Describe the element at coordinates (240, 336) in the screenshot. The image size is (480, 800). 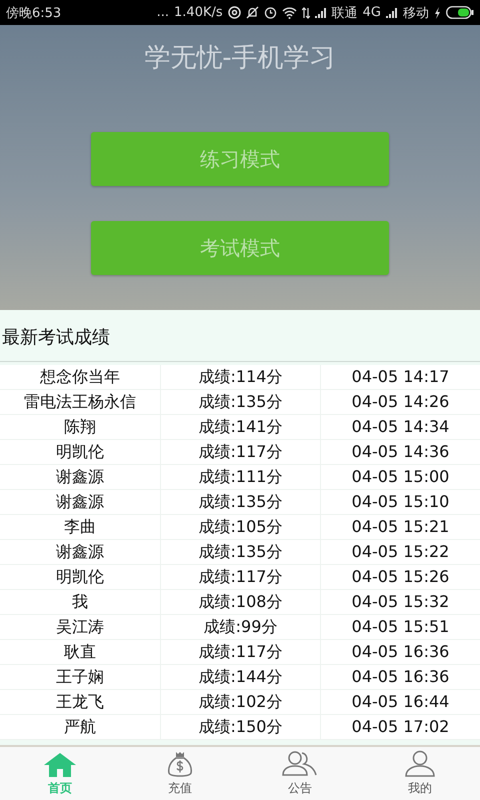
I see `section-title: 最新考试成绩` at that location.